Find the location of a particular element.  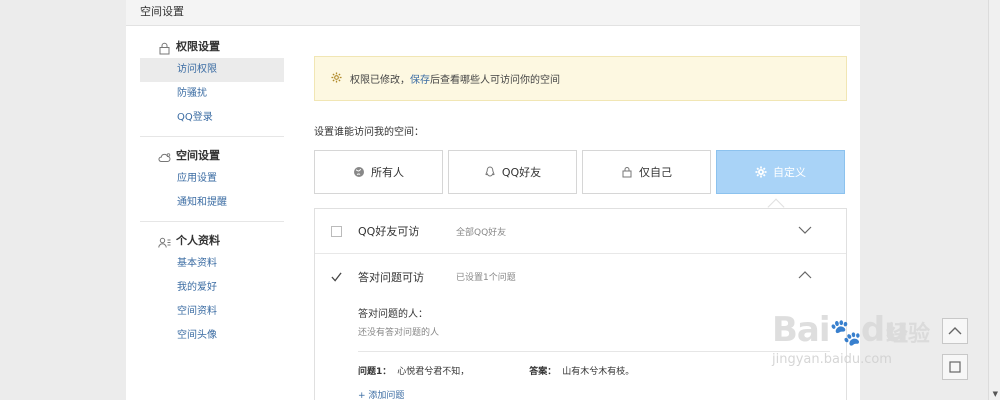

sidebar-item-basic-info: 基本资料 is located at coordinates (212, 264).